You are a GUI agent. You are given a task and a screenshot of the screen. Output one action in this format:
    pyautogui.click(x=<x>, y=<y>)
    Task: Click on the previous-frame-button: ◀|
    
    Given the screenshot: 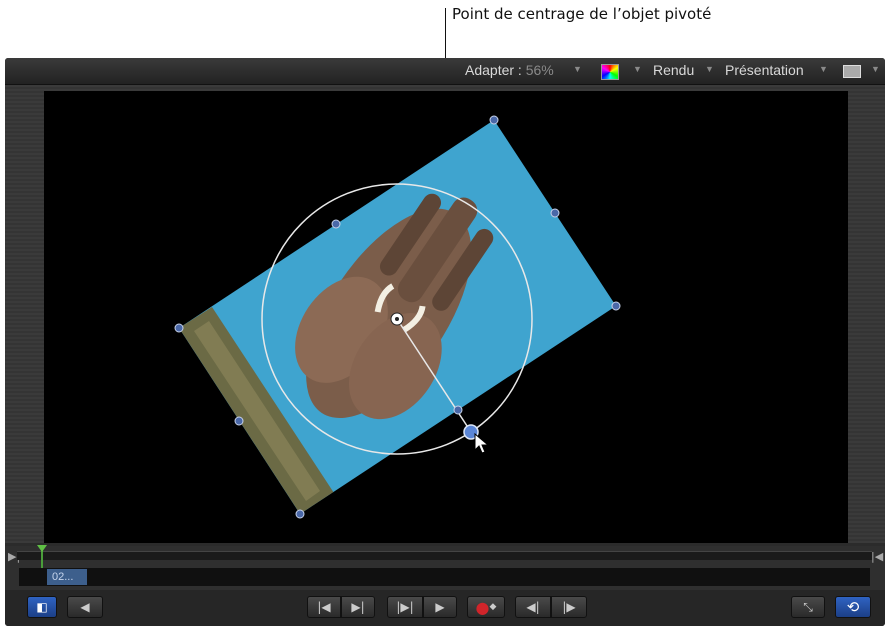 What is the action you would take?
    pyautogui.click(x=533, y=607)
    